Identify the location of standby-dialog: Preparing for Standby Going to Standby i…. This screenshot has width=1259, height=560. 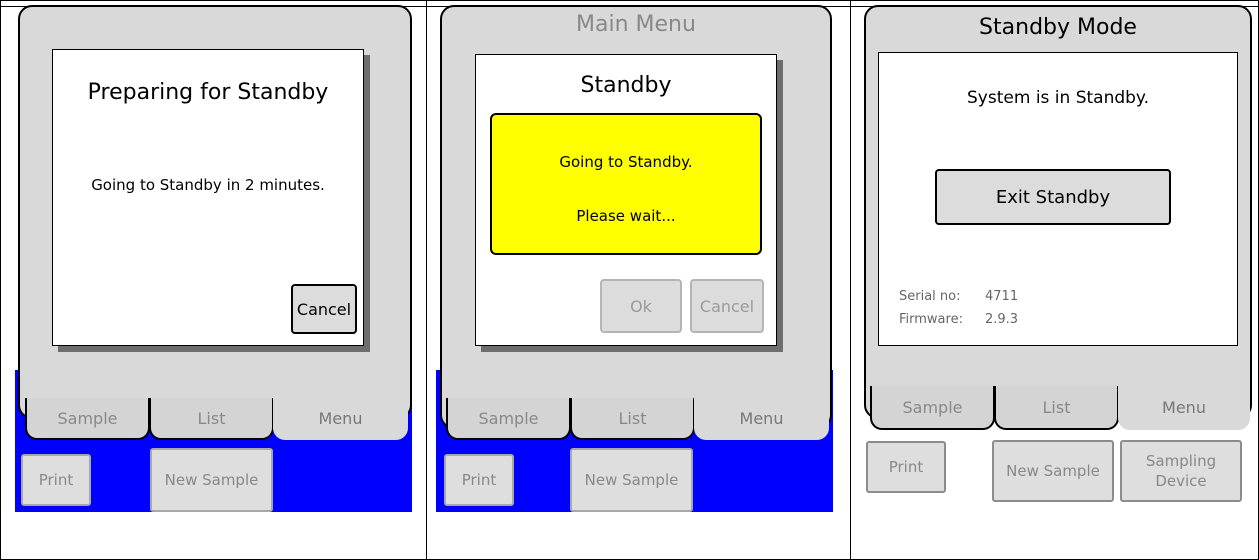
(208, 197).